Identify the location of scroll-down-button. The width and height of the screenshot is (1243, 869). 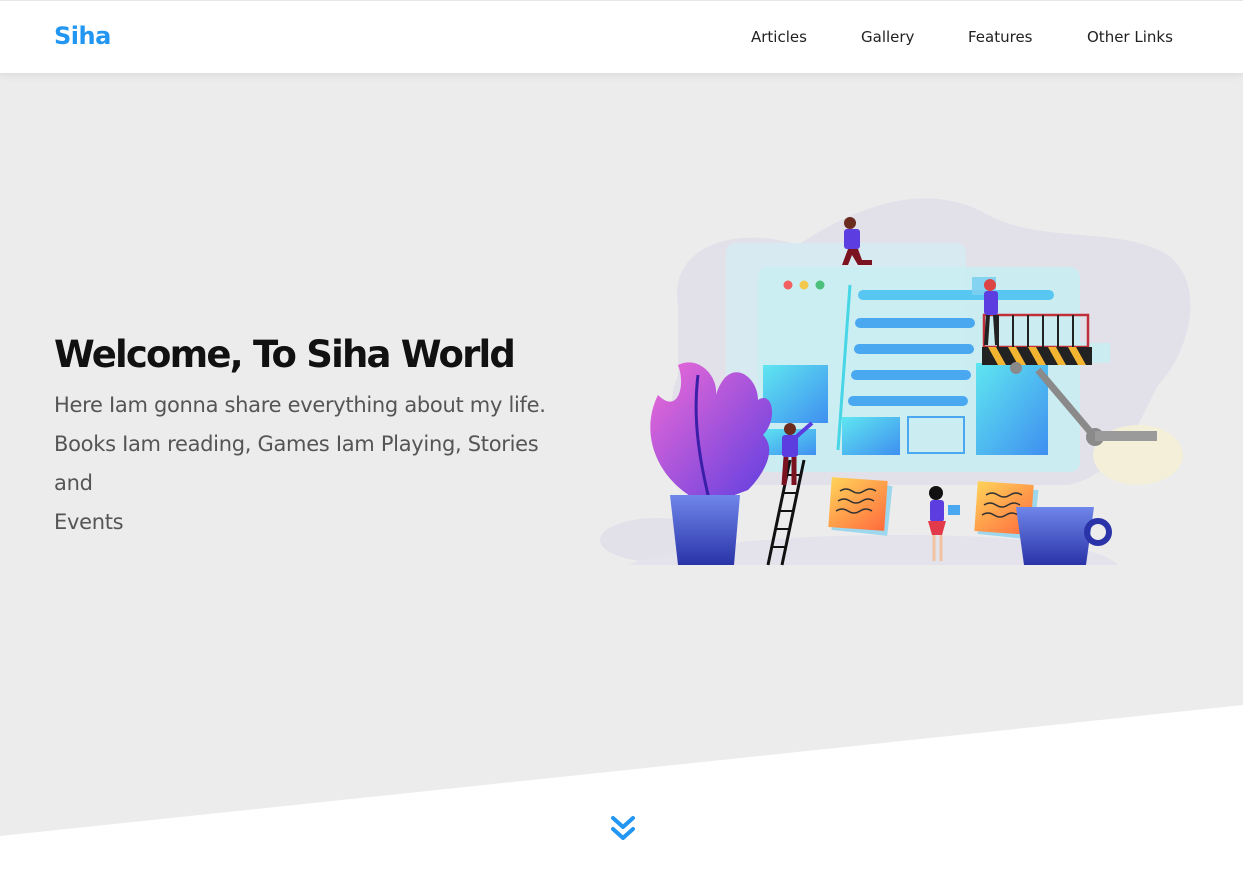
(623, 829).